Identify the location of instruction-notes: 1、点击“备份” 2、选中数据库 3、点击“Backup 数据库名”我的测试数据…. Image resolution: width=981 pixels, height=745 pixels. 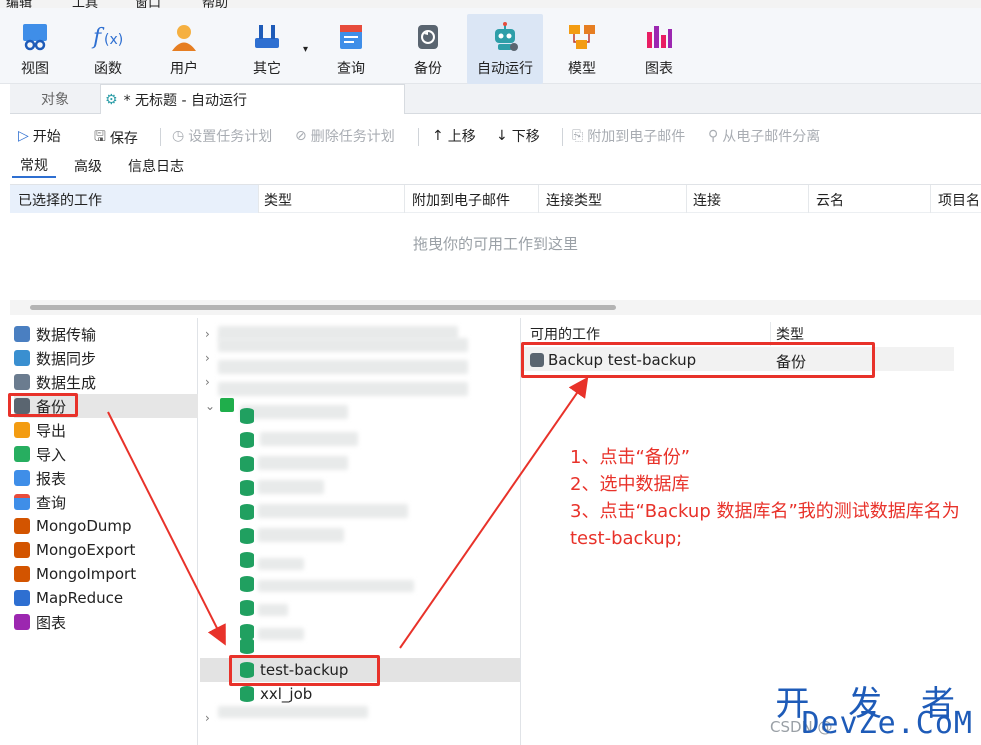
(770, 498).